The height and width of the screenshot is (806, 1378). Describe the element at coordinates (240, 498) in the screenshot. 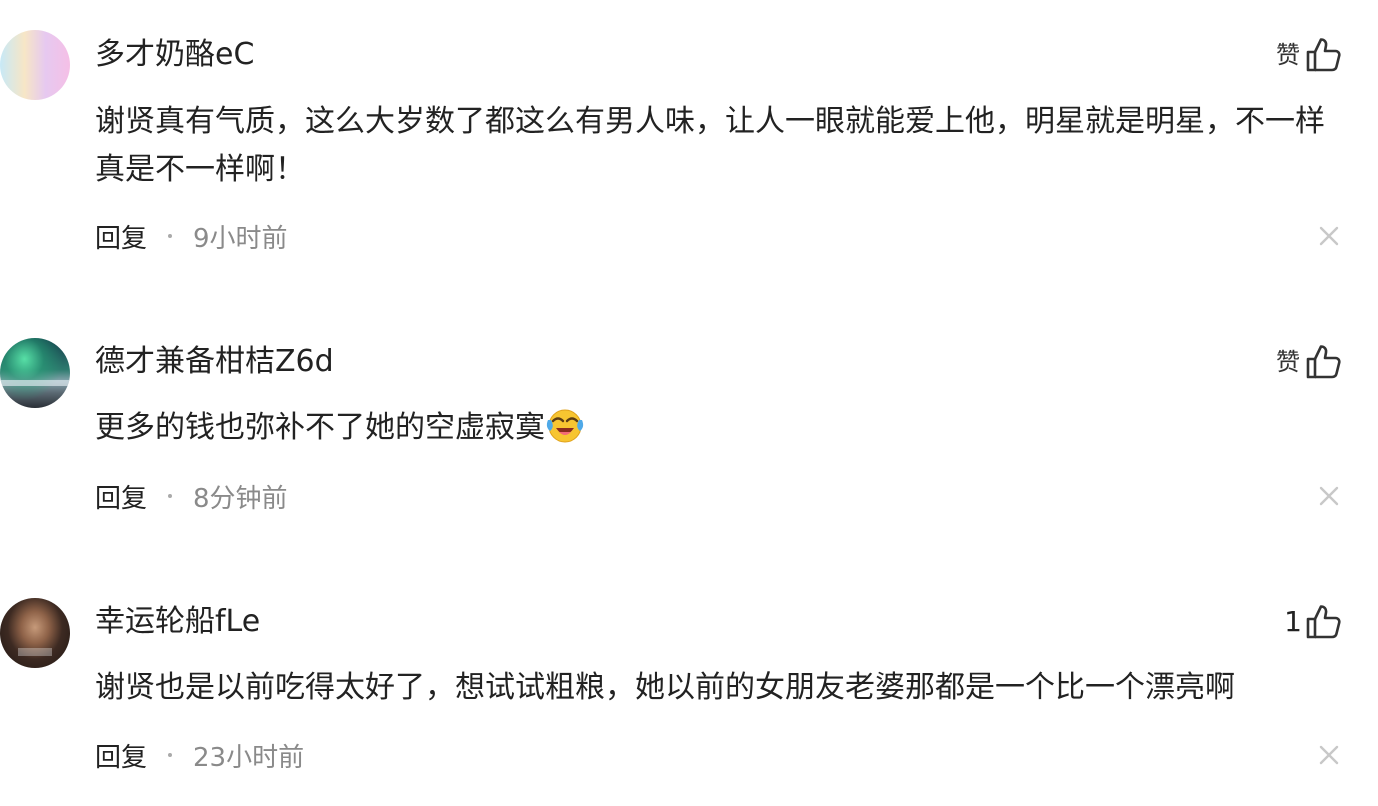

I see `timestamp: 8分钟前` at that location.